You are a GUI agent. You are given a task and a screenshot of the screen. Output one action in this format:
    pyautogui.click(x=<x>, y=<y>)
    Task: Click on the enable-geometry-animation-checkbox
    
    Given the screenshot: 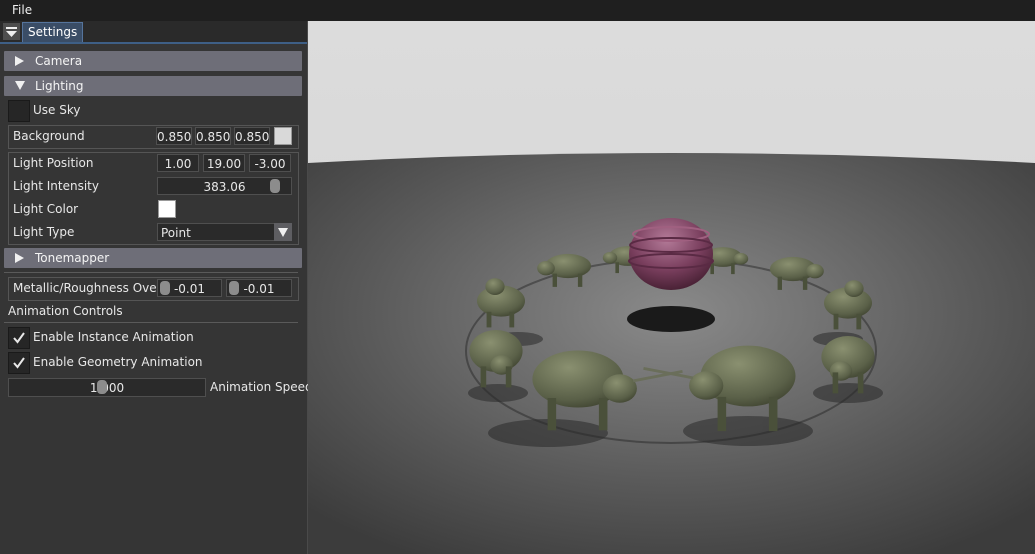 What is the action you would take?
    pyautogui.click(x=19, y=363)
    